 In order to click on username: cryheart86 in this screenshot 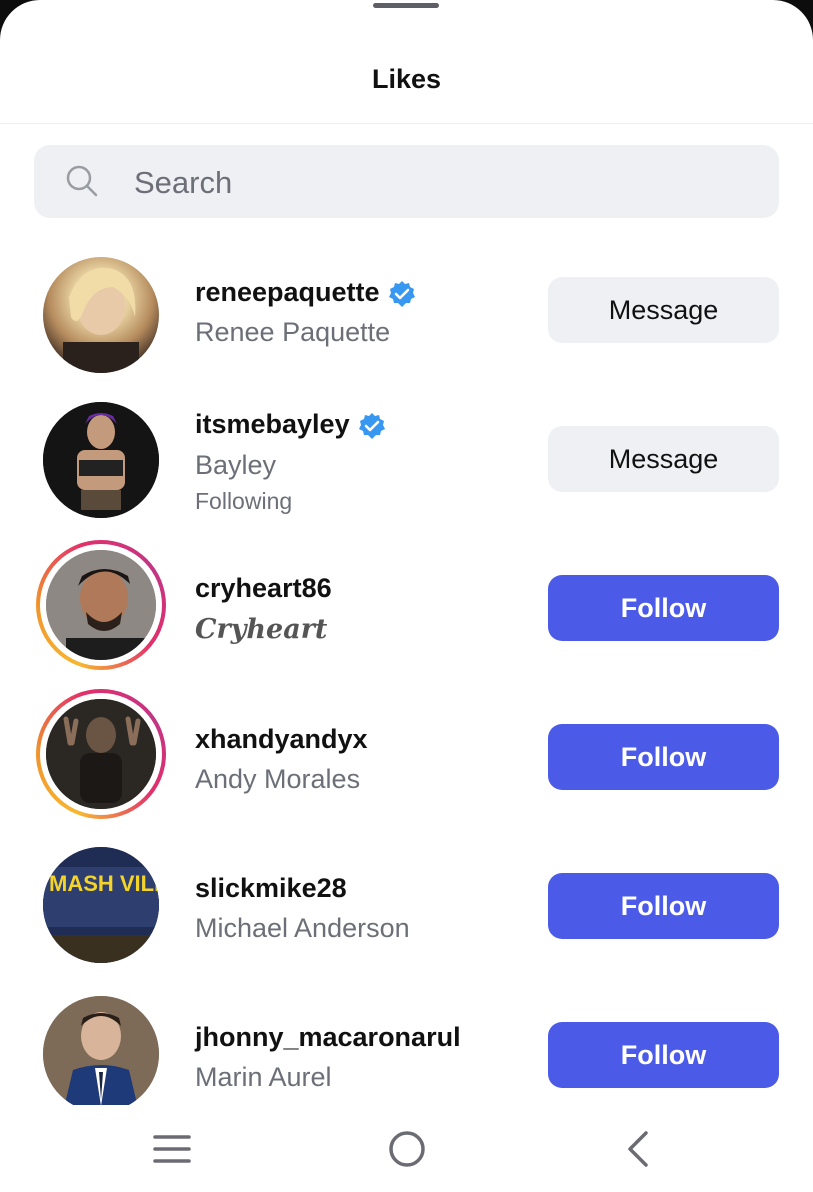, I will do `click(263, 588)`.